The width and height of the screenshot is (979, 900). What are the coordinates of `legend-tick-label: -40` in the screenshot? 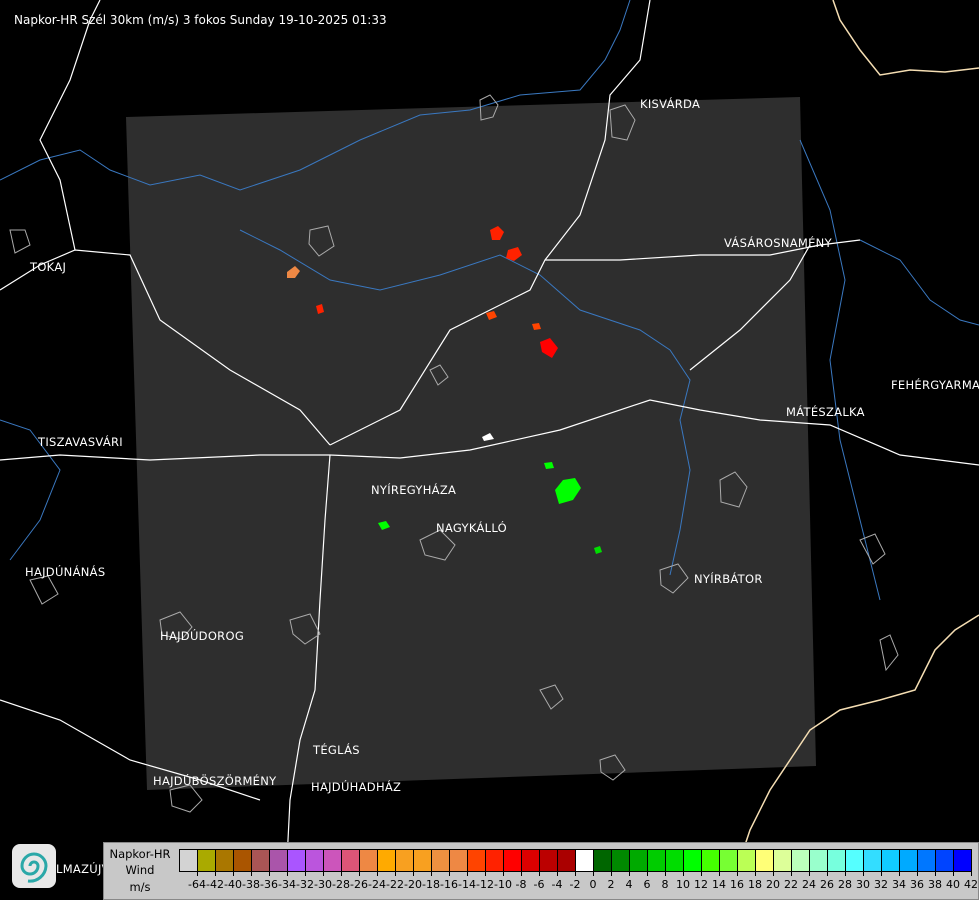 It's located at (233, 884).